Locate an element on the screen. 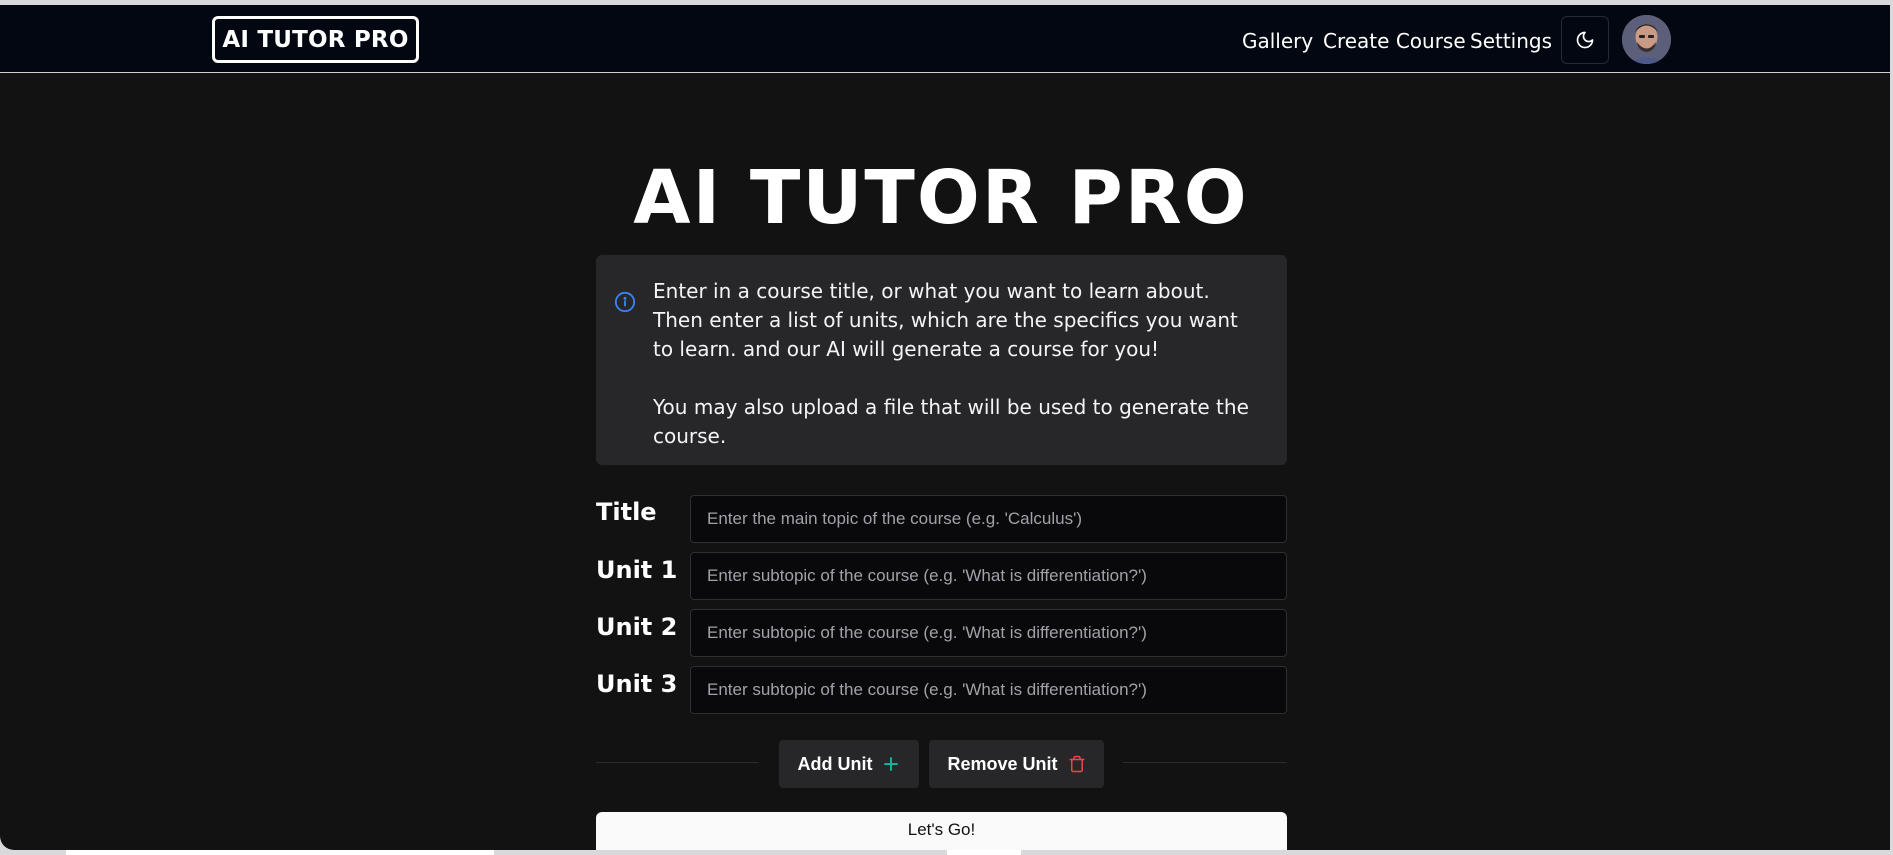 This screenshot has height=855, width=1893. trash-icon is located at coordinates (1077, 764).